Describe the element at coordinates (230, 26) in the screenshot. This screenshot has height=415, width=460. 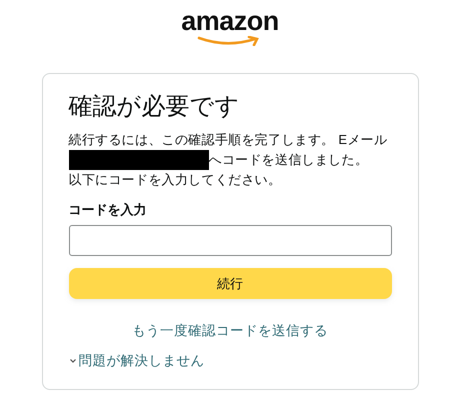
I see `amazon-logo: amazon` at that location.